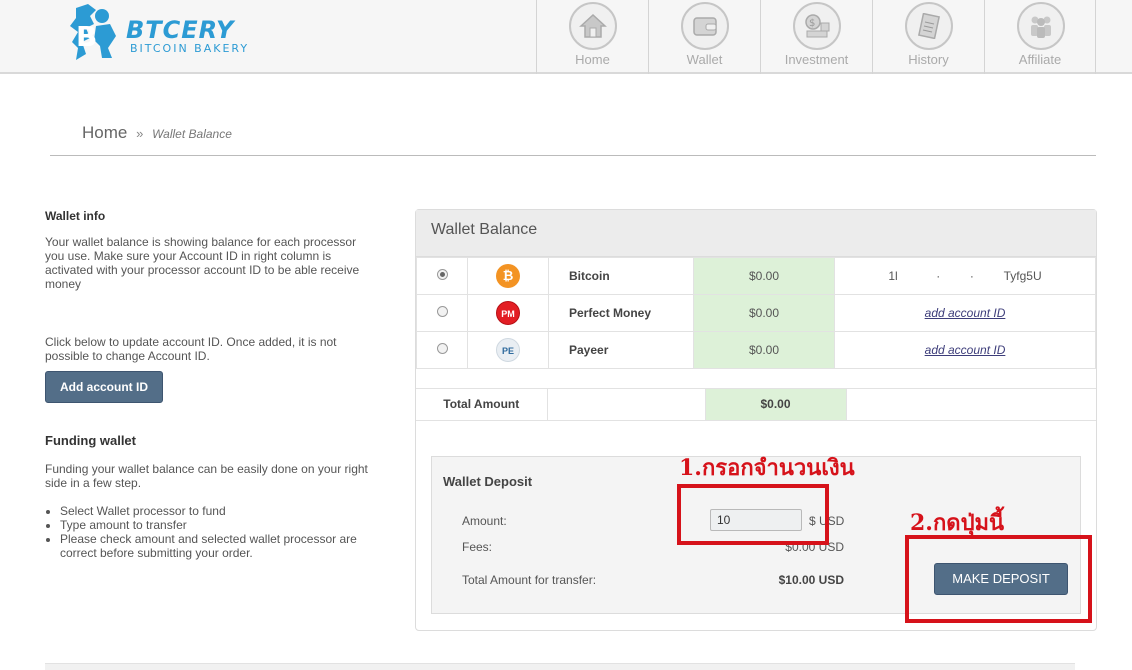 This screenshot has height=670, width=1132. I want to click on svg-text: B, so click(86, 36).